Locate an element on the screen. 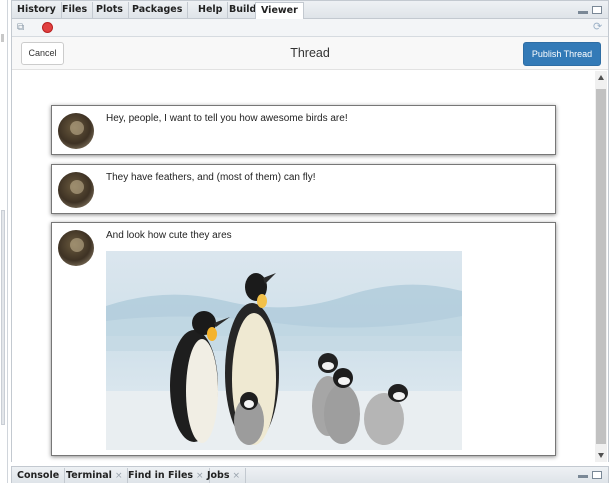  console-tabbar: Console Terminal × Find in Files × Jobs × is located at coordinates (310, 474).